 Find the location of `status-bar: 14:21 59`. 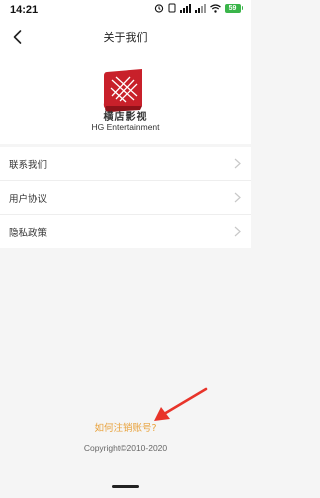

status-bar: 14:21 59 is located at coordinates (125, 10).